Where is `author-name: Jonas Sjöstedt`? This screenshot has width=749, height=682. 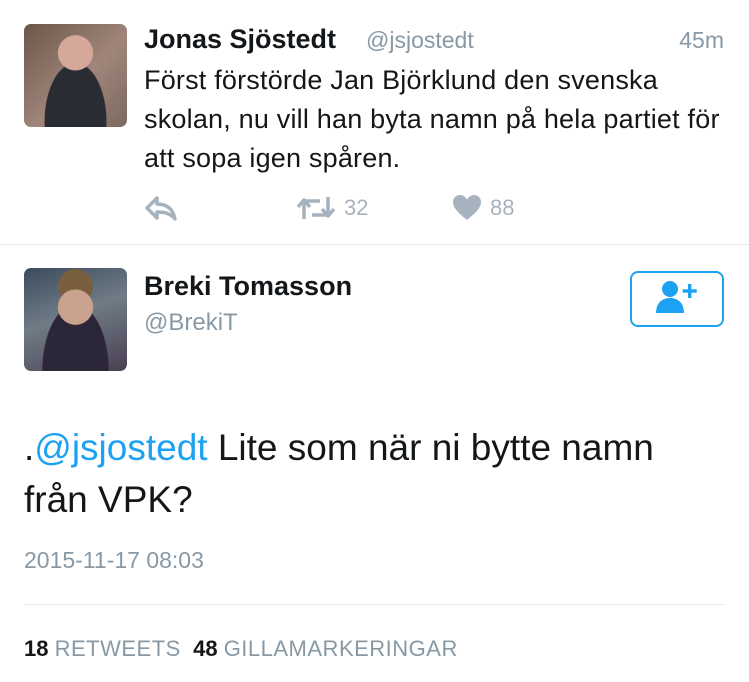 author-name: Jonas Sjöstedt is located at coordinates (240, 39).